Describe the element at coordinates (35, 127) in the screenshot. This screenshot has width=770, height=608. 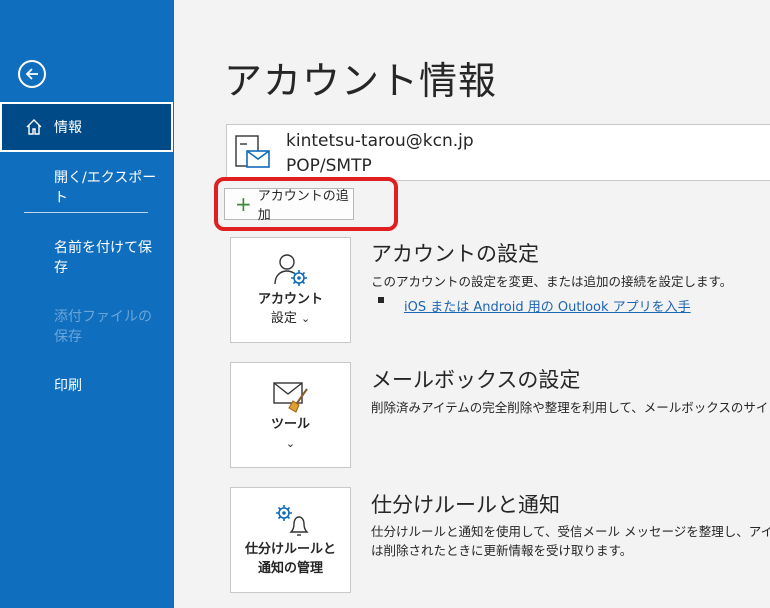
I see `home-icon` at that location.